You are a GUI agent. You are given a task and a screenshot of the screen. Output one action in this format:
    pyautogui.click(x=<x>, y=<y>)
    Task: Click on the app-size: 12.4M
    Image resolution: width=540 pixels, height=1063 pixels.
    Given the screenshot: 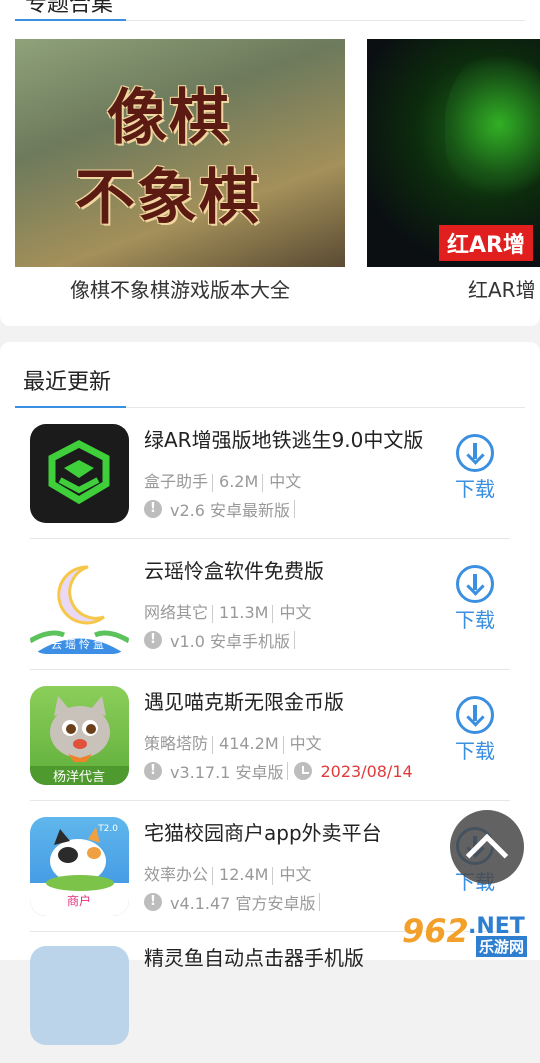 What is the action you would take?
    pyautogui.click(x=244, y=874)
    